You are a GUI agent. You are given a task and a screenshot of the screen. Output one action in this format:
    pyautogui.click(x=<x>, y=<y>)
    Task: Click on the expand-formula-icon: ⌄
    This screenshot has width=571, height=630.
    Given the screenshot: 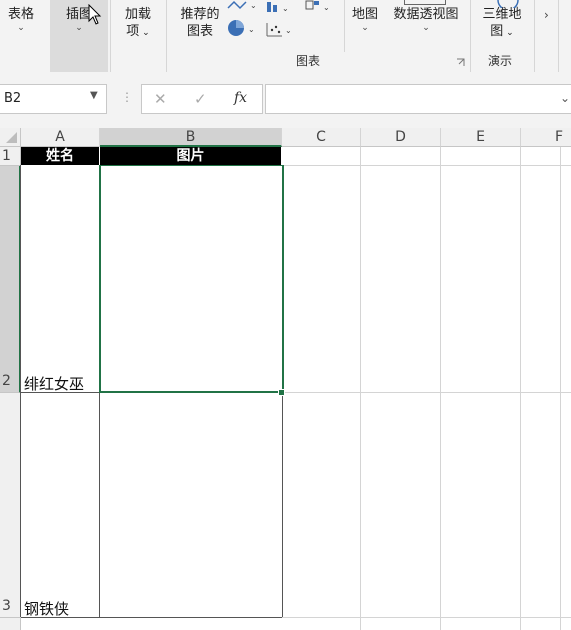 What is the action you would take?
    pyautogui.click(x=565, y=98)
    